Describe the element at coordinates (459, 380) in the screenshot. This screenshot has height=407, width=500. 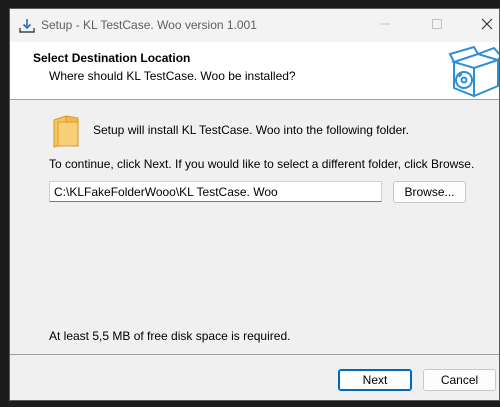
I see `cancel-button: Cancel` at that location.